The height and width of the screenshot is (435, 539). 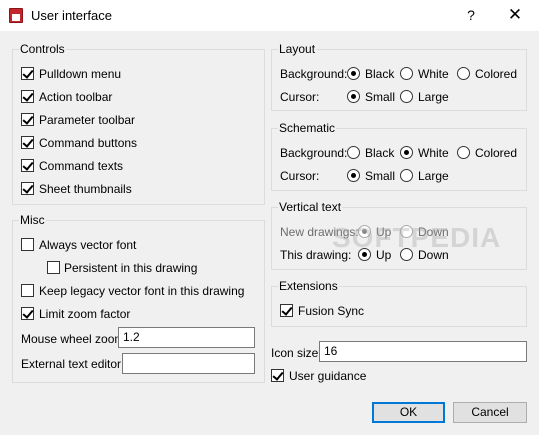 What do you see at coordinates (433, 97) in the screenshot?
I see `layout-cursor-large-label: Large` at bounding box center [433, 97].